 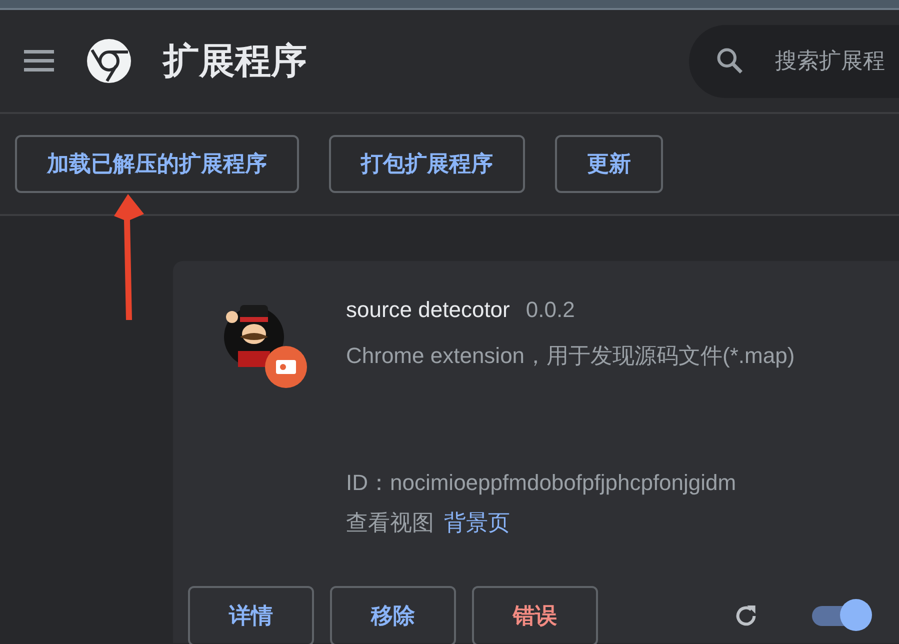 What do you see at coordinates (836, 61) in the screenshot?
I see `search-field: 搜索扩展程` at bounding box center [836, 61].